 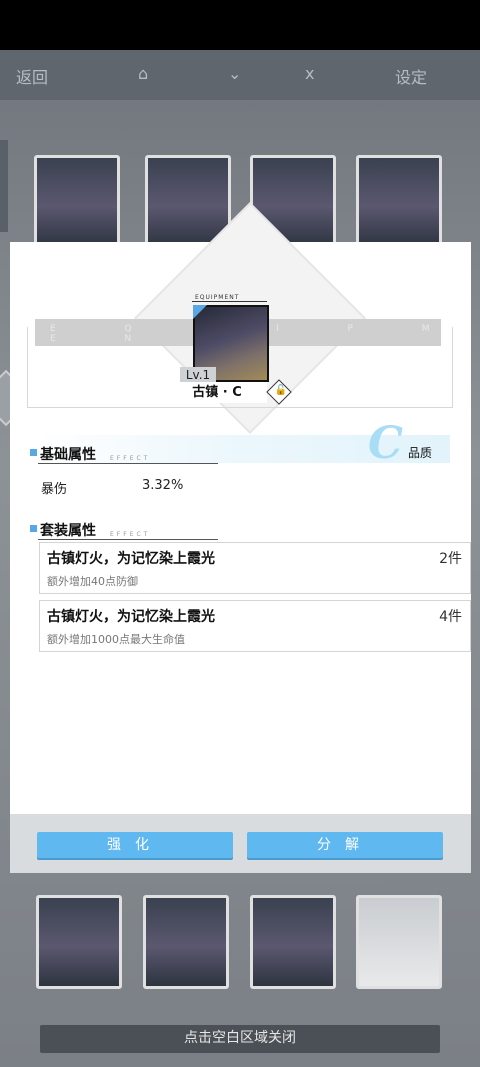 What do you see at coordinates (200, 312) in the screenshot?
I see `rarity-corner` at bounding box center [200, 312].